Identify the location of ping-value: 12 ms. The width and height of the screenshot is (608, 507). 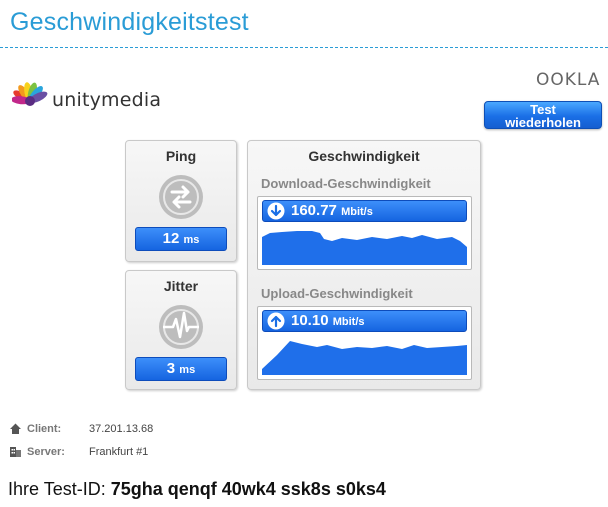
(181, 239).